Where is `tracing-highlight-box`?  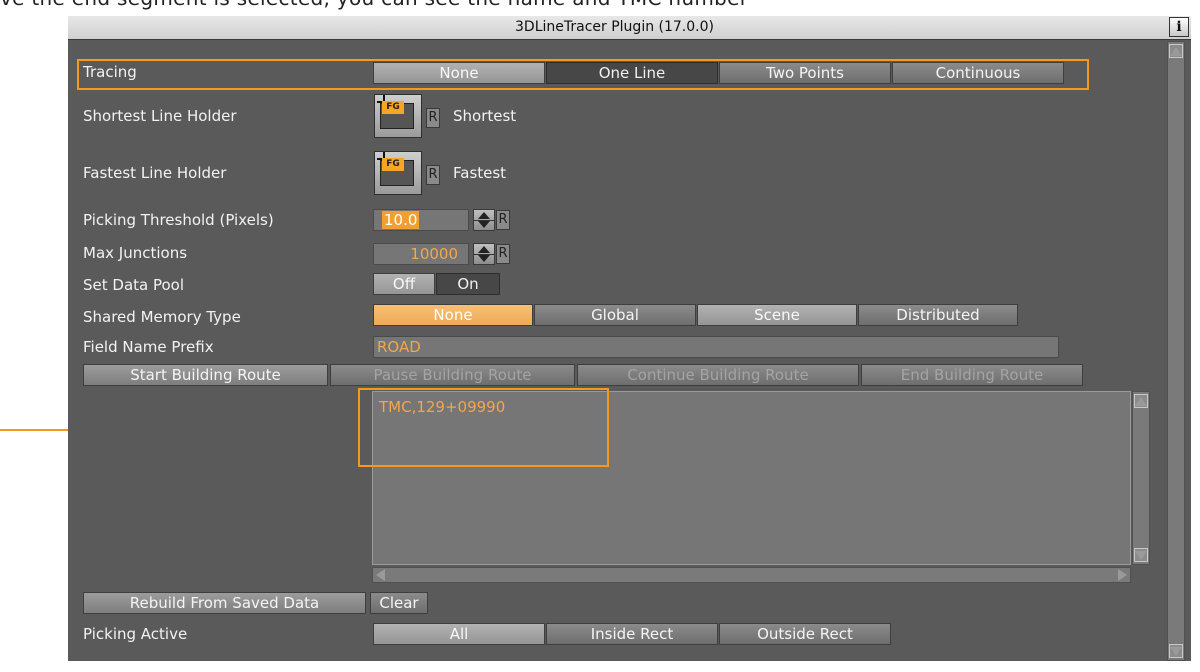
tracing-highlight-box is located at coordinates (583, 74).